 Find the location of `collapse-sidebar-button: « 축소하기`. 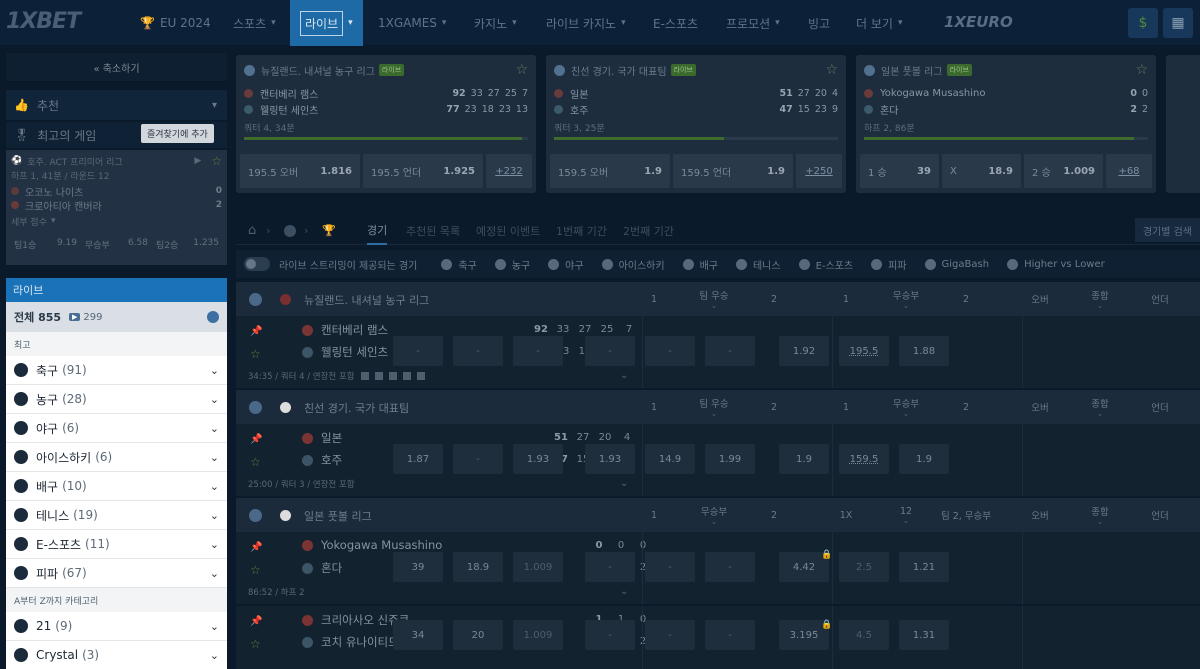

collapse-sidebar-button: « 축소하기 is located at coordinates (116, 67).